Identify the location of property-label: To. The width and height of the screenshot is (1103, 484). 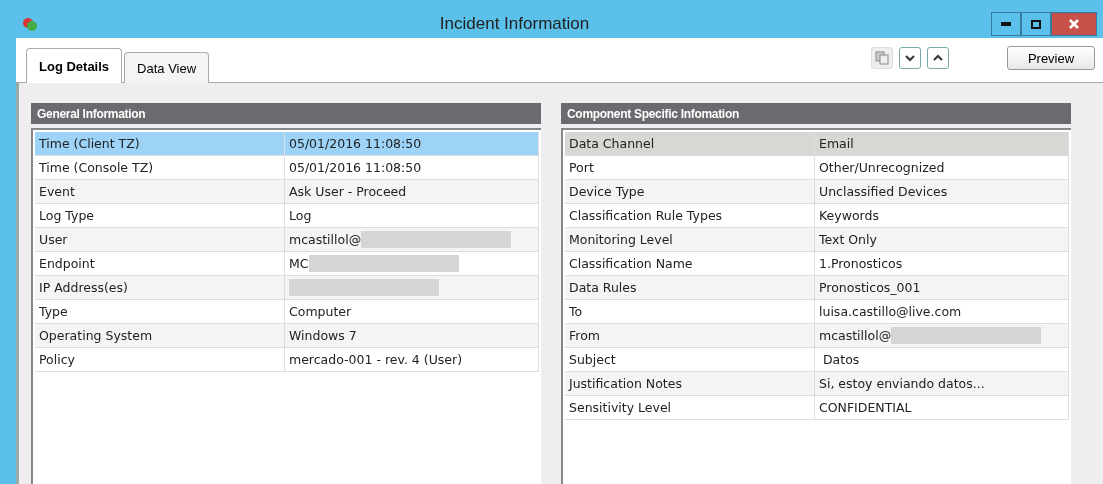
(576, 311).